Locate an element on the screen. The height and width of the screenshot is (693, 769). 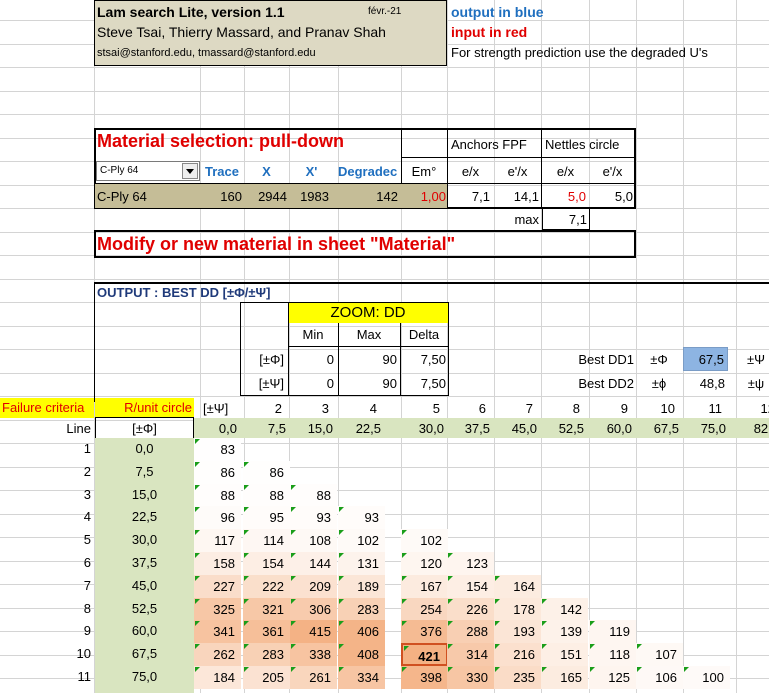
zoom-psi-delta: 7,50 is located at coordinates (433, 383).